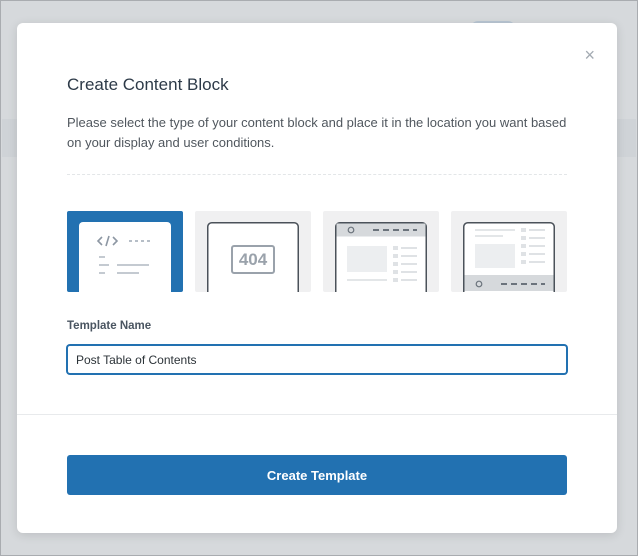 The image size is (638, 556). Describe the element at coordinates (253, 259) in the screenshot. I see `404-label: 404` at that location.